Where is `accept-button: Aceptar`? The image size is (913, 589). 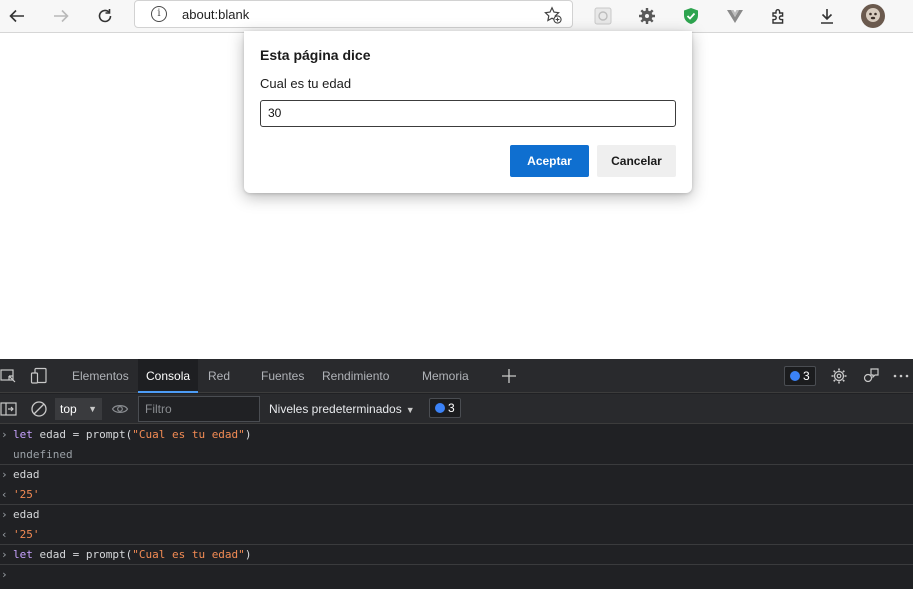
accept-button: Aceptar is located at coordinates (549, 161).